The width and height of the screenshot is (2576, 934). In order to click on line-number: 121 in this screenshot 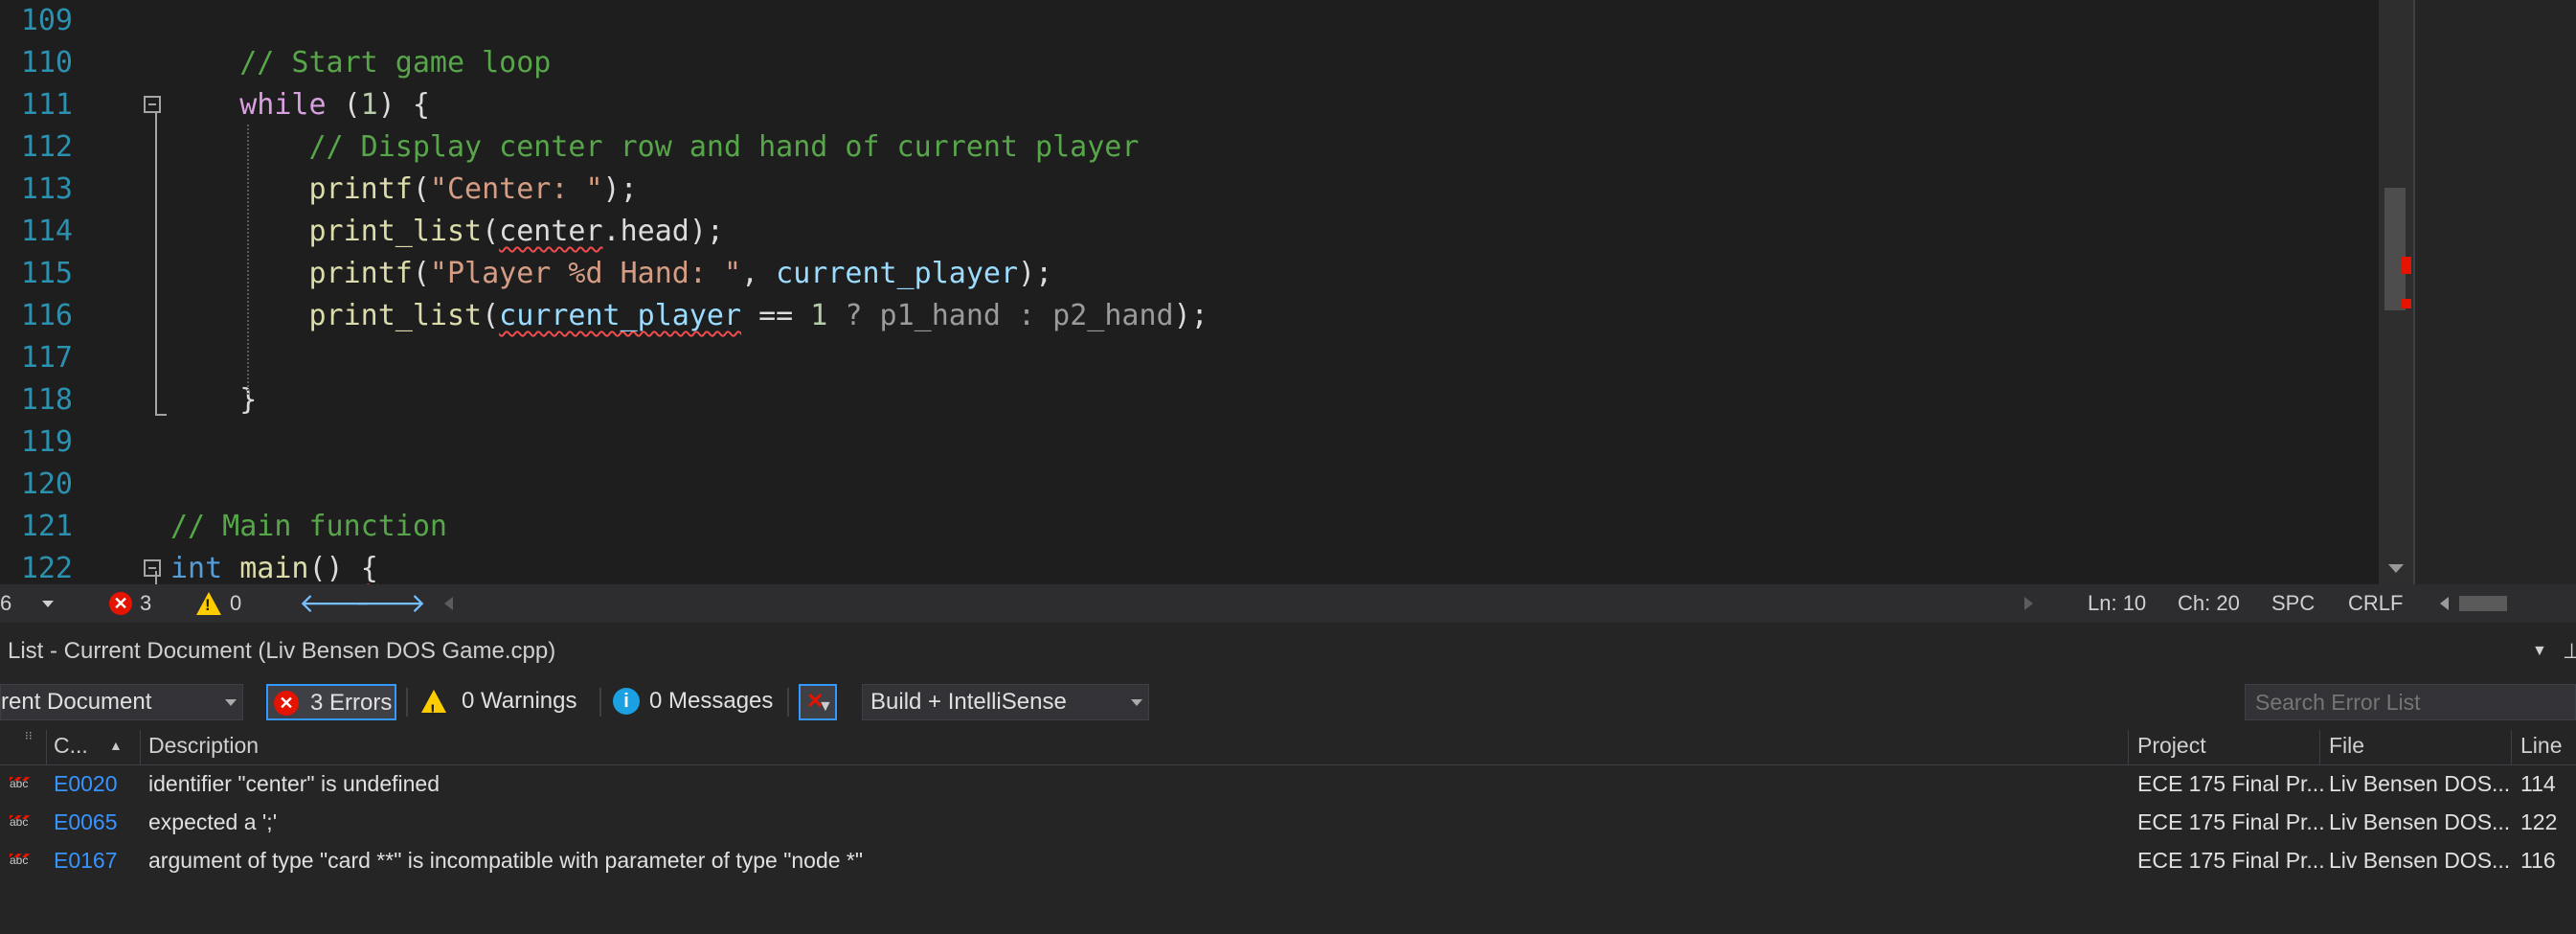, I will do `click(46, 527)`.